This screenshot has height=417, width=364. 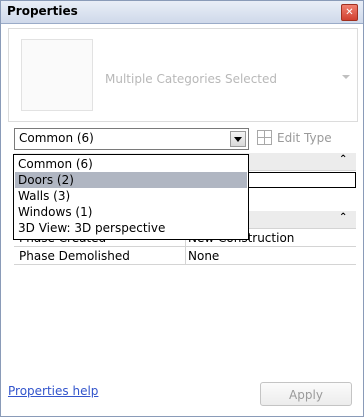 I want to click on dropdown-item: Common (6), so click(x=131, y=164).